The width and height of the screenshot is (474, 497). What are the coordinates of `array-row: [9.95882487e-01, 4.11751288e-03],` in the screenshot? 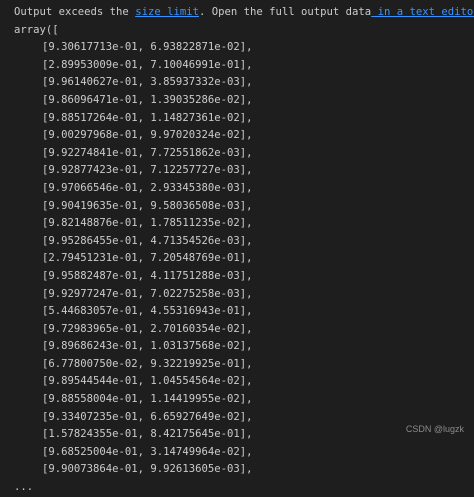 It's located at (147, 275).